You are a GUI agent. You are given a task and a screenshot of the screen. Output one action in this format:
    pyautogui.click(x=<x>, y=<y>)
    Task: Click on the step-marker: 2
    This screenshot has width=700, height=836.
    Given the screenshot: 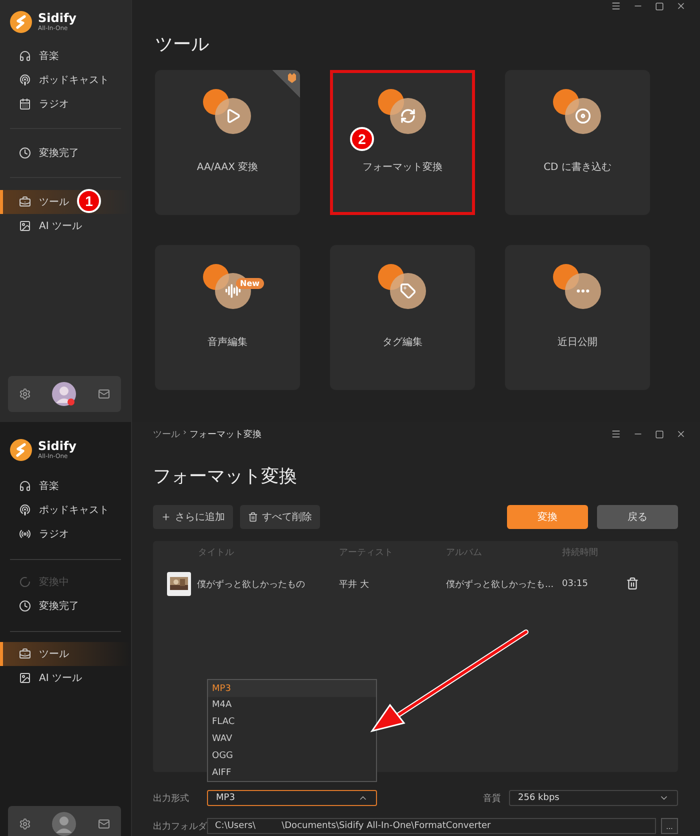 What is the action you would take?
    pyautogui.click(x=362, y=139)
    